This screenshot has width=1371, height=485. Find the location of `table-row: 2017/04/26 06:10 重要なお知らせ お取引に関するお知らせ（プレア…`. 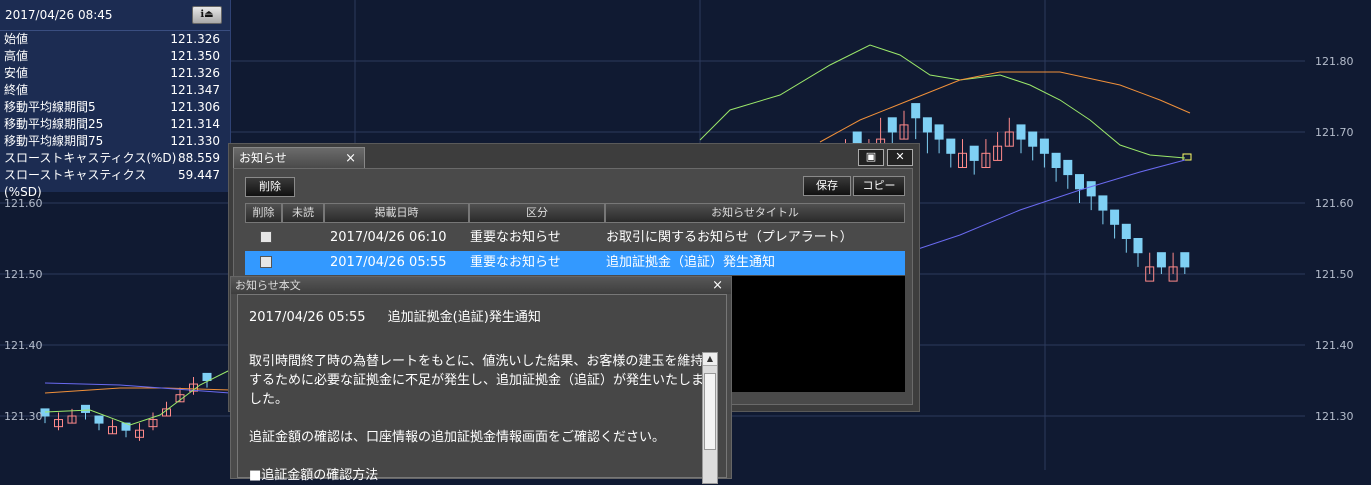

table-row: 2017/04/26 06:10 重要なお知らせ お取引に関するお知らせ（プレア… is located at coordinates (575, 238).